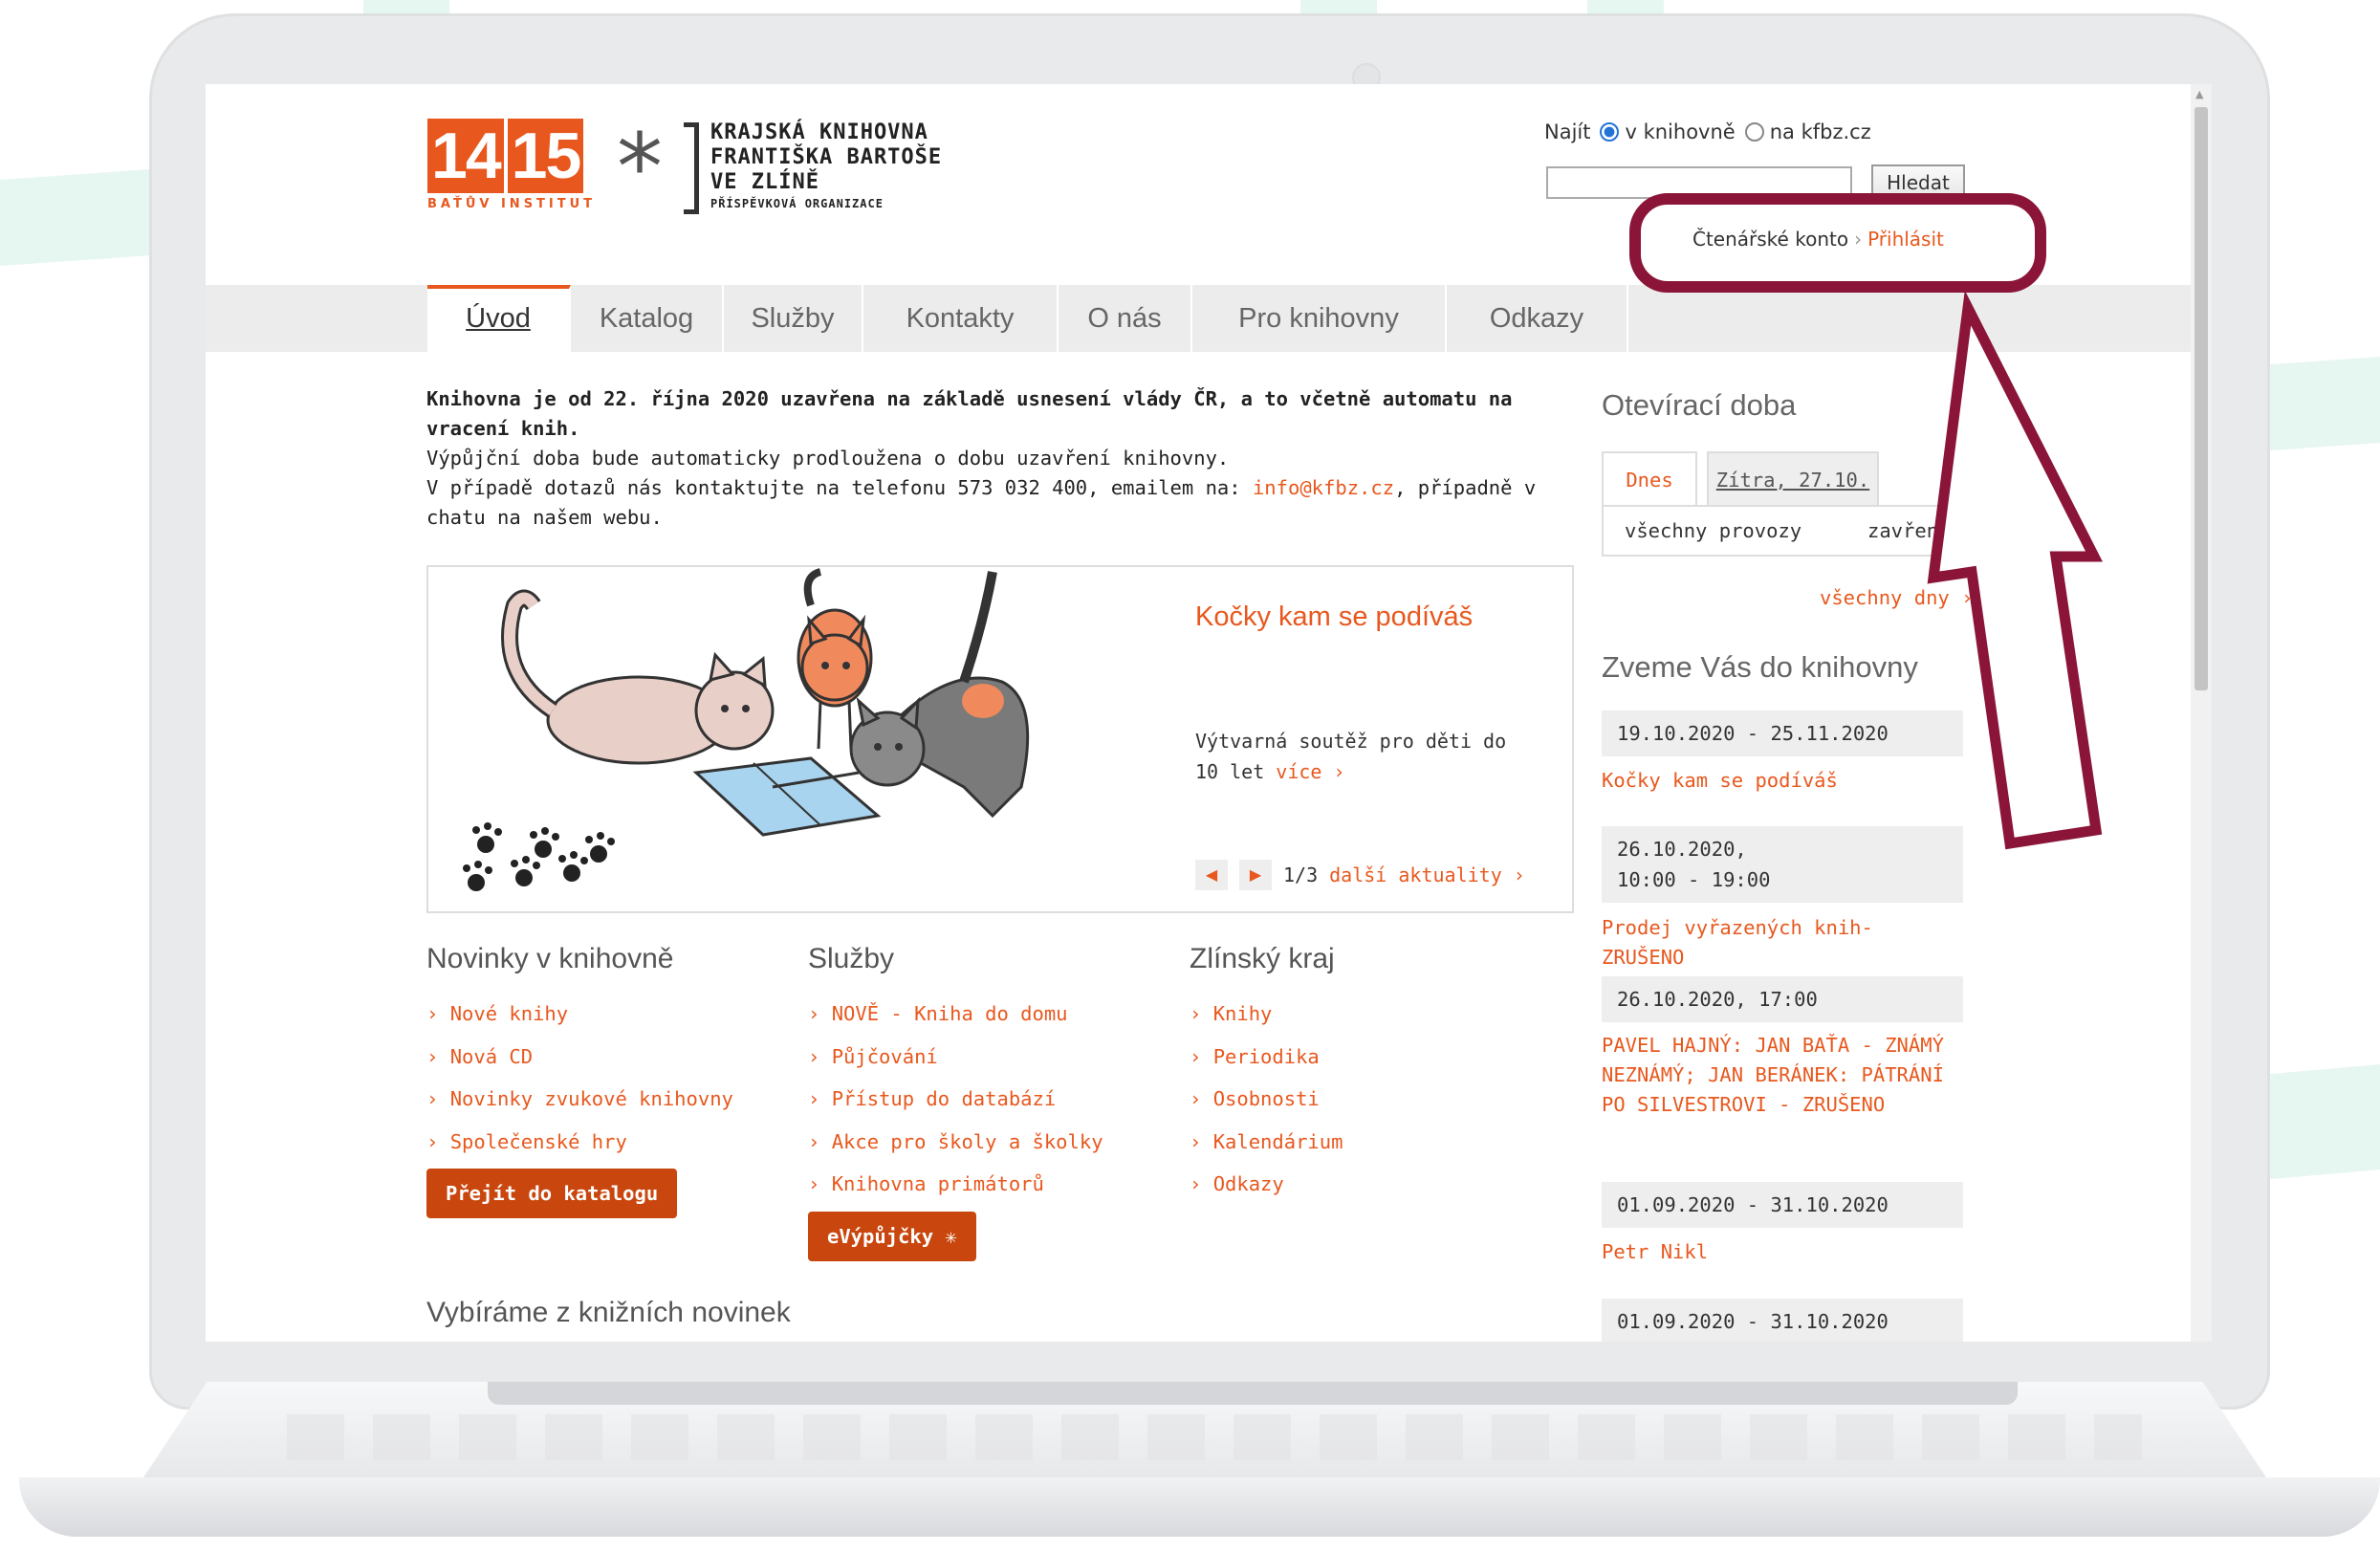 The width and height of the screenshot is (2380, 1552). What do you see at coordinates (1699, 182) in the screenshot?
I see `search-input` at bounding box center [1699, 182].